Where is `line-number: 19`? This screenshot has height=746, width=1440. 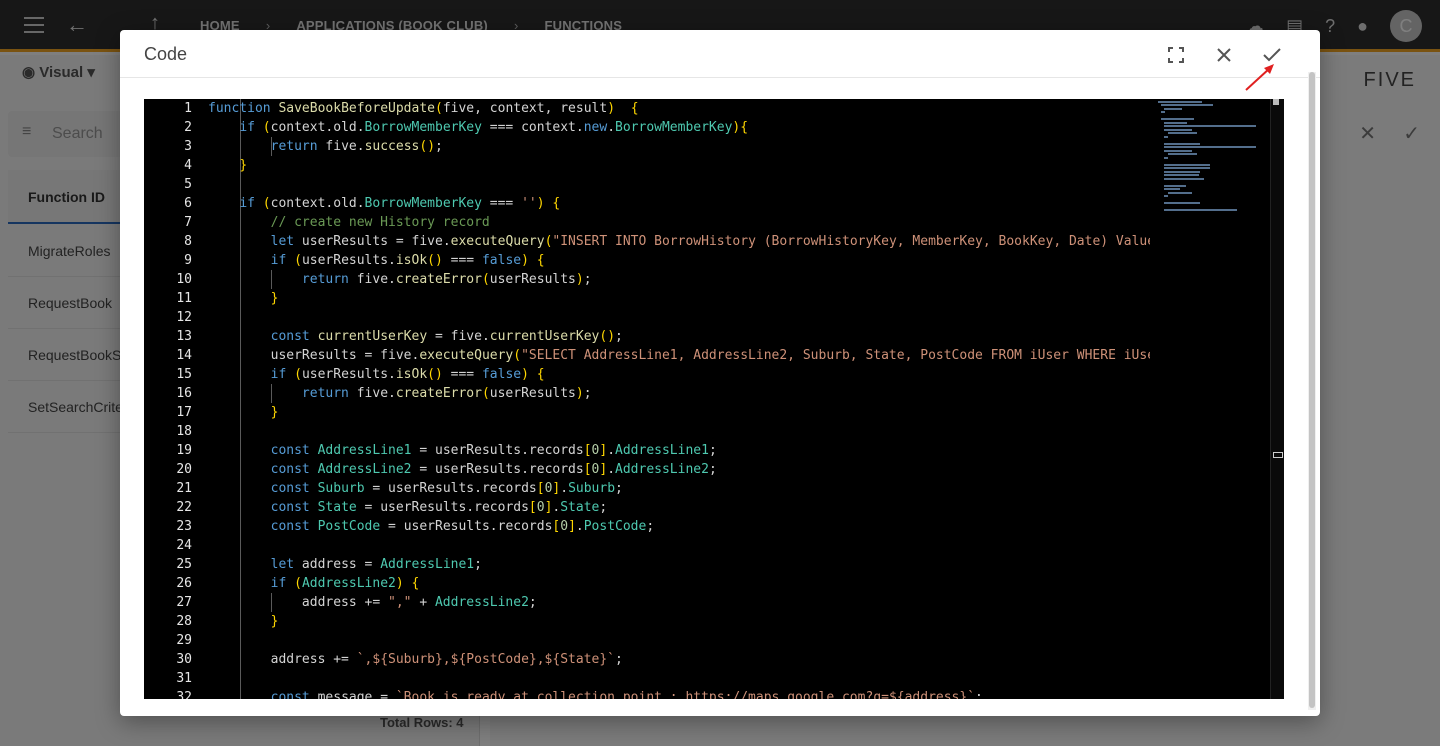
line-number: 19 is located at coordinates (184, 450).